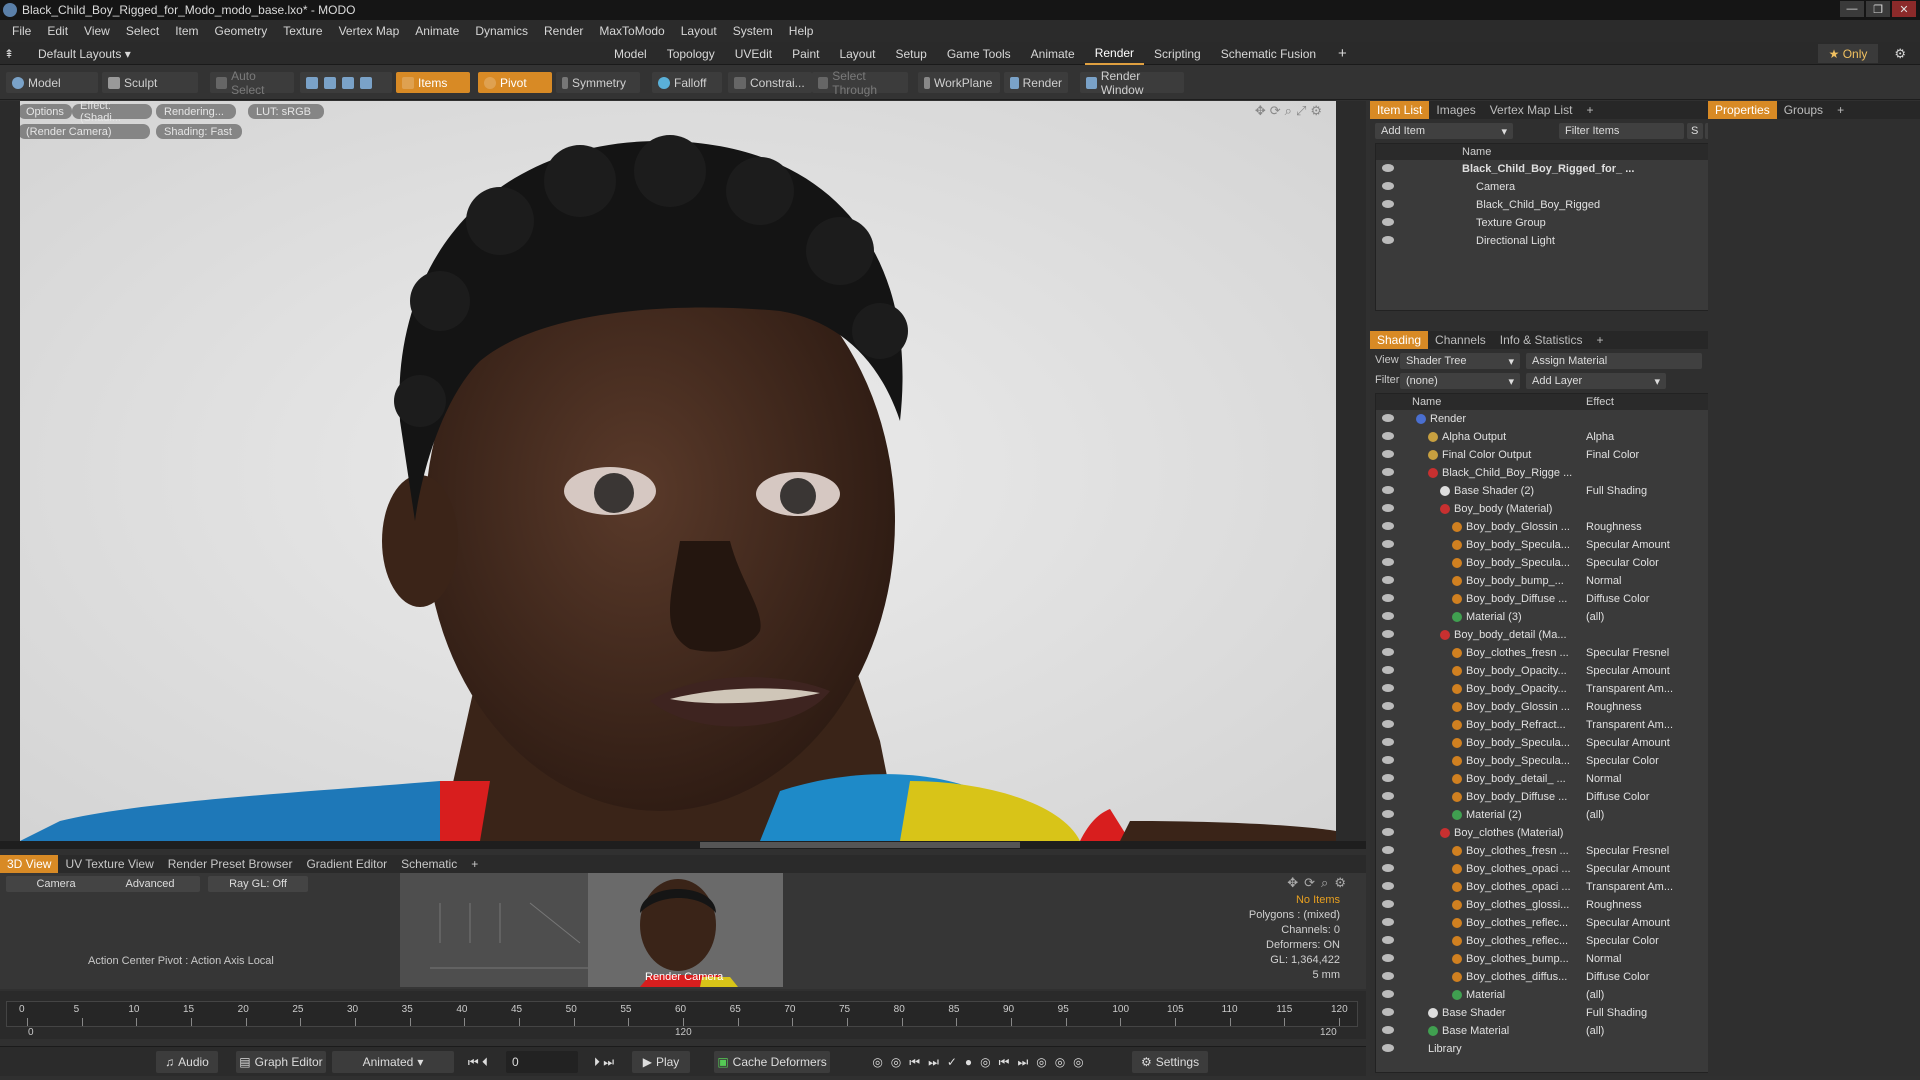 Image resolution: width=1920 pixels, height=1080 pixels. What do you see at coordinates (302, 31) in the screenshot?
I see `menu-item-texture: Texture` at bounding box center [302, 31].